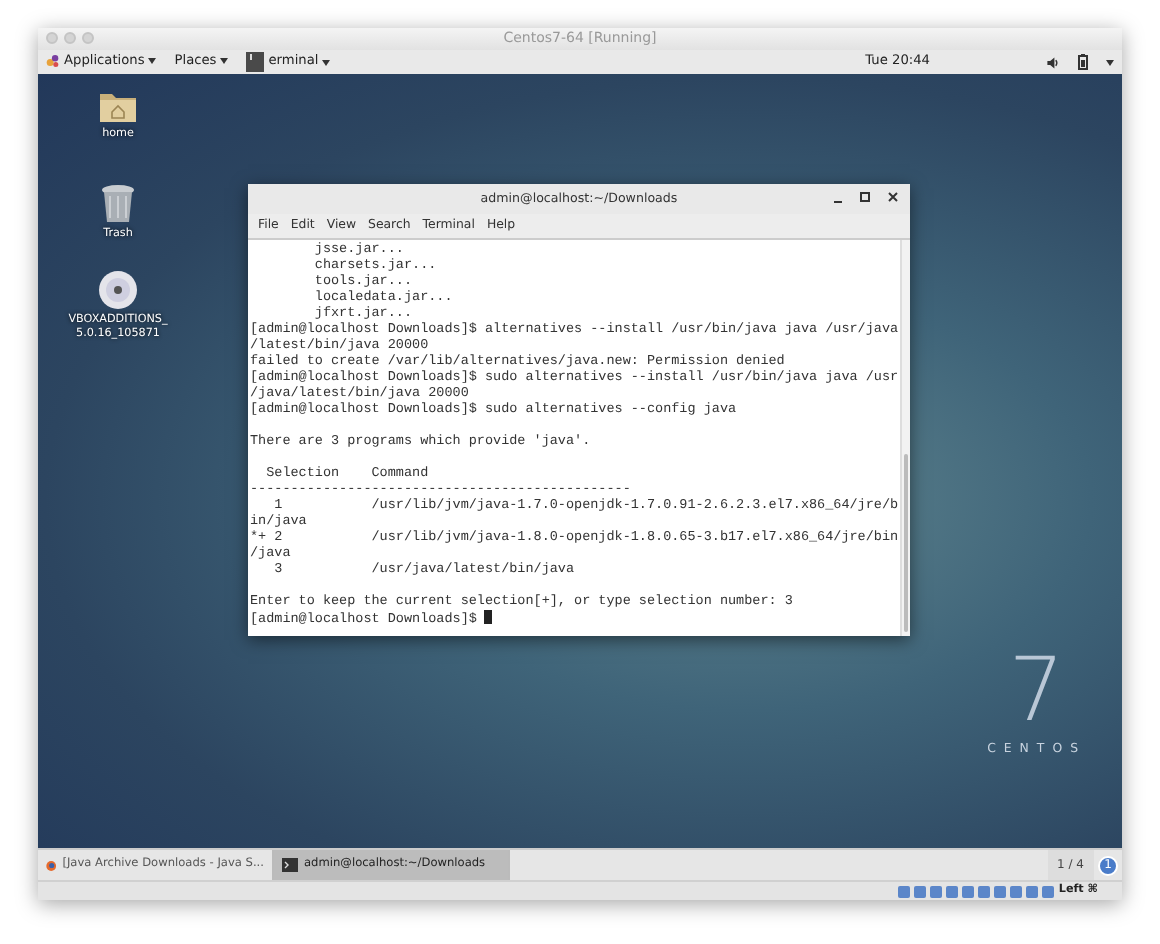 The height and width of the screenshot is (944, 1160). Describe the element at coordinates (488, 617) in the screenshot. I see `cursor` at that location.